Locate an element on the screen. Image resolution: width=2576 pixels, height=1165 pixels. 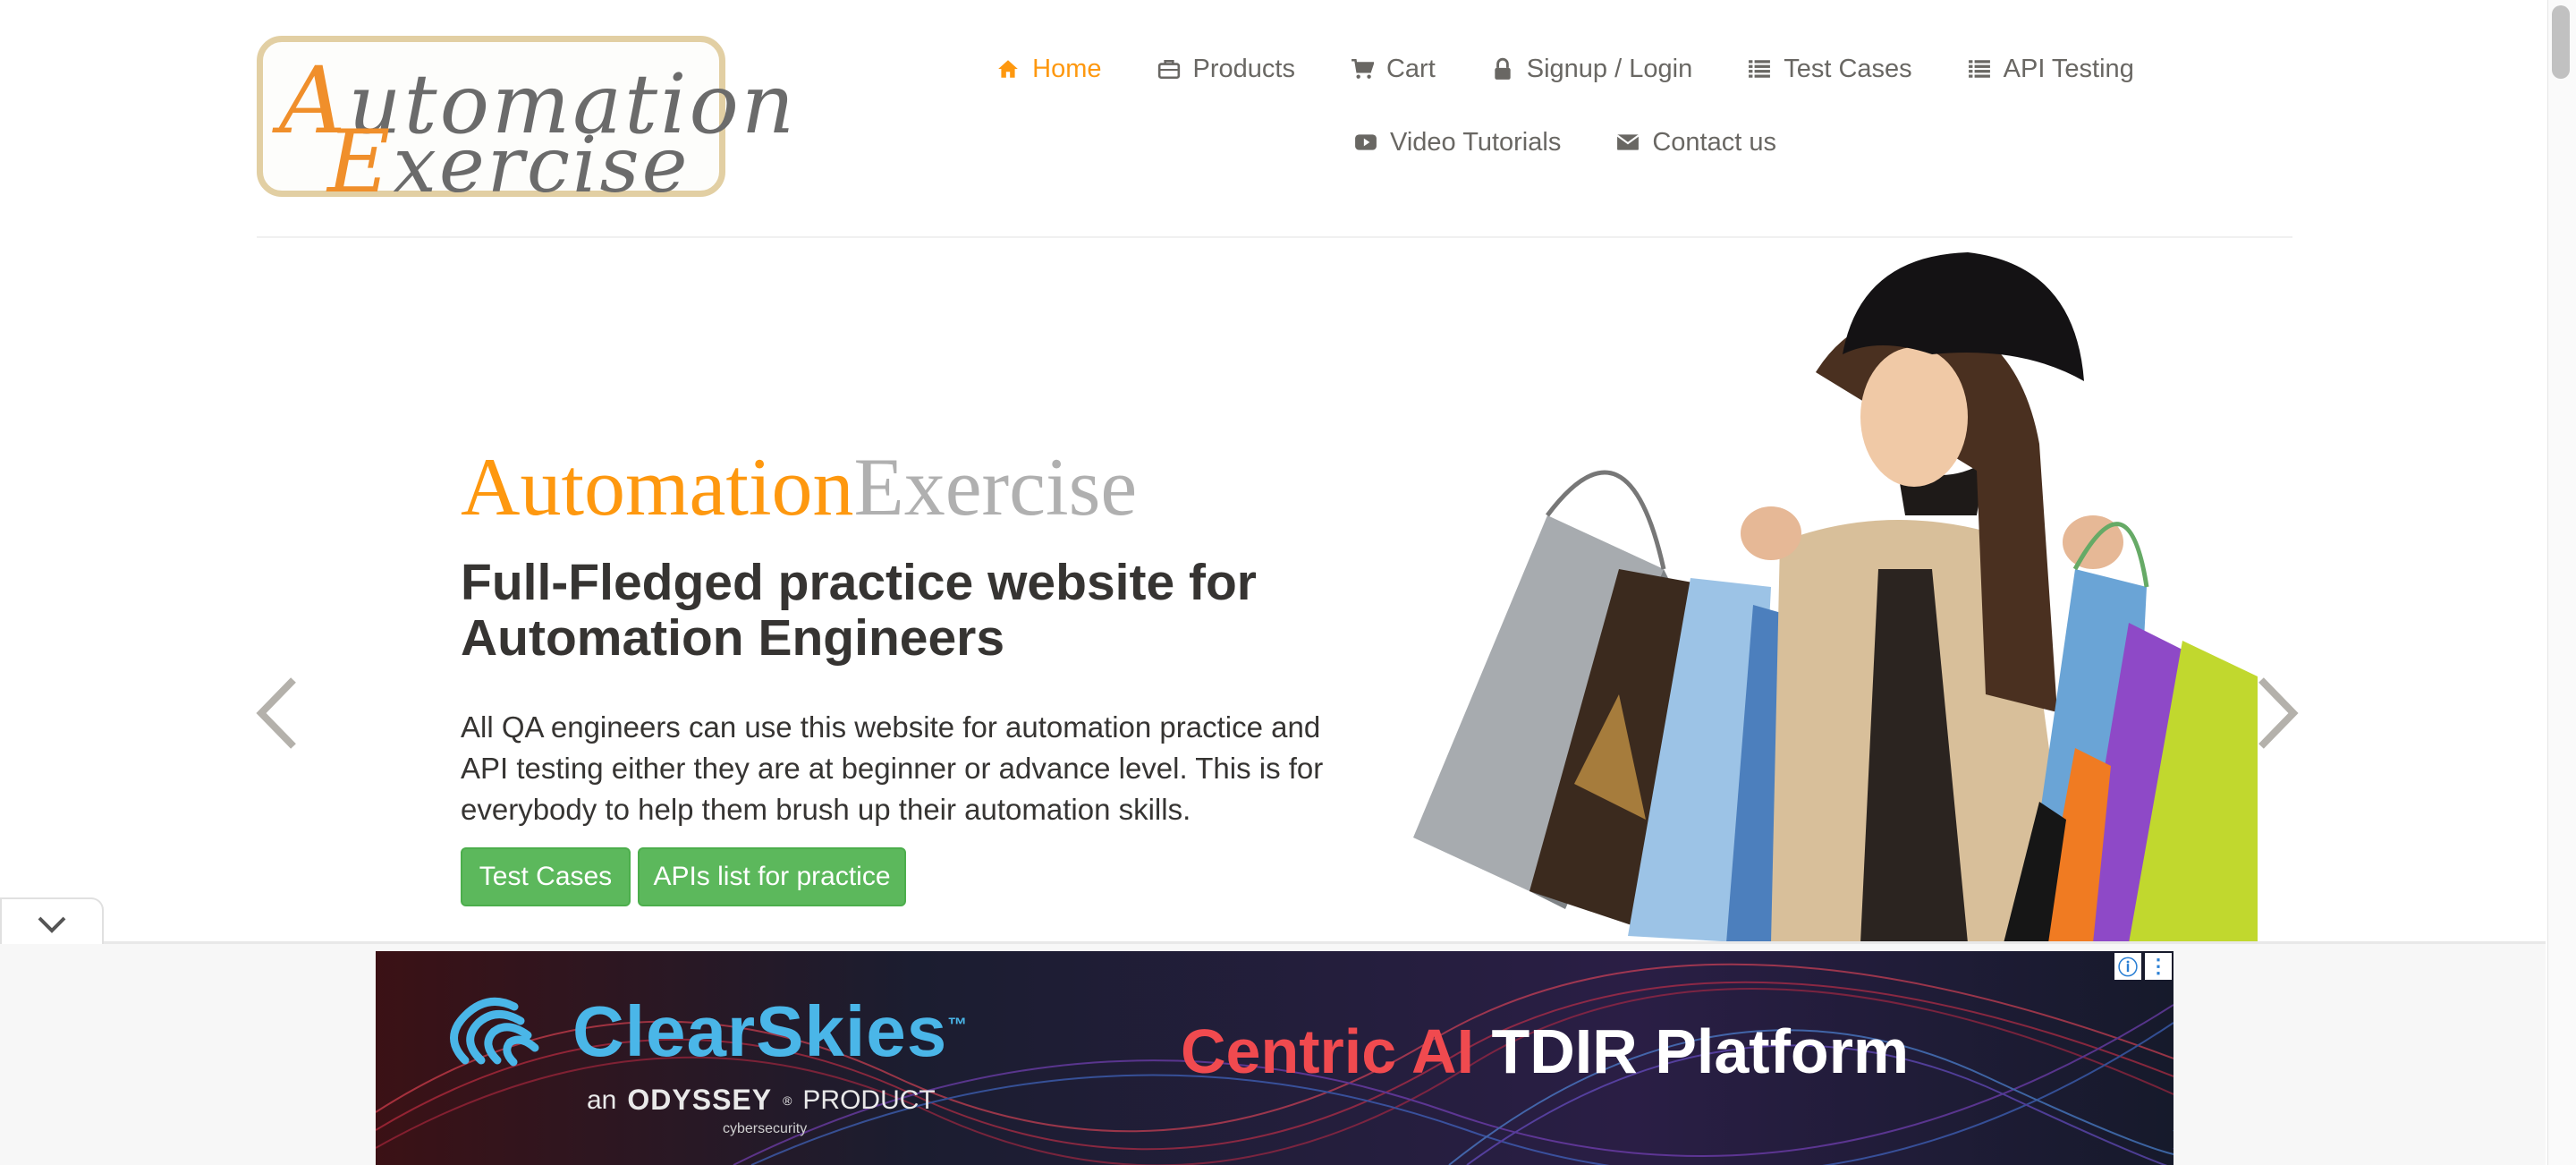
nav-contact-us: Contact us is located at coordinates (1696, 142).